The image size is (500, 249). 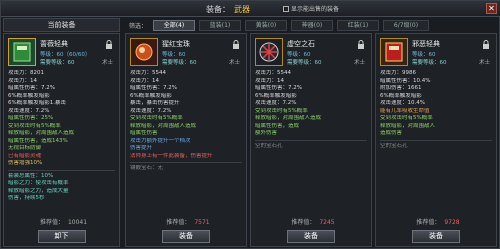 What do you see at coordinates (144, 133) in the screenshot?
I see `stat-line: 暗属性伤害` at bounding box center [144, 133].